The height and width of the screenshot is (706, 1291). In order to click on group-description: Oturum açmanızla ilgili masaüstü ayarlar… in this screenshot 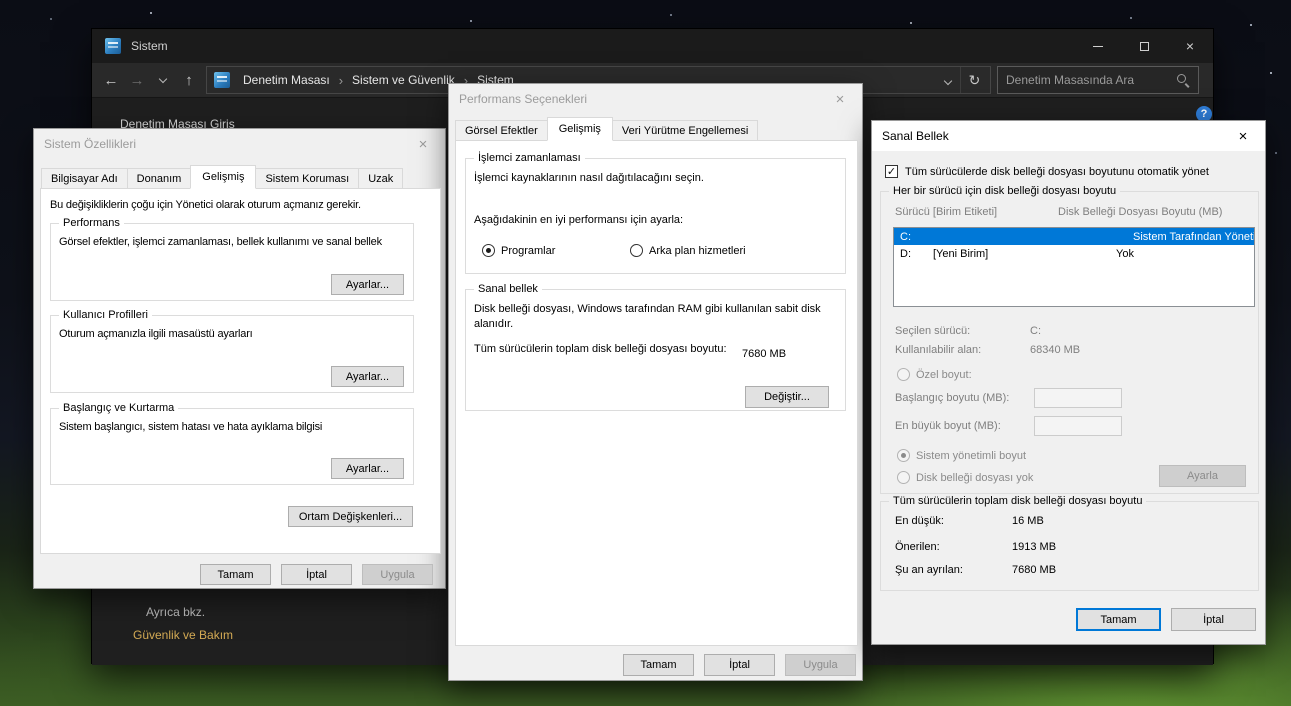, I will do `click(156, 334)`.